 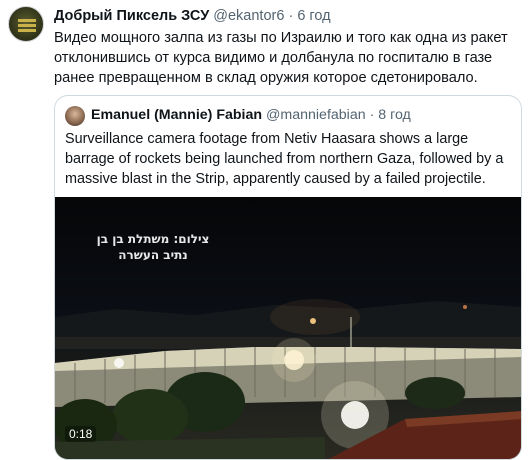 What do you see at coordinates (81, 434) in the screenshot?
I see `video-duration: 0:18` at bounding box center [81, 434].